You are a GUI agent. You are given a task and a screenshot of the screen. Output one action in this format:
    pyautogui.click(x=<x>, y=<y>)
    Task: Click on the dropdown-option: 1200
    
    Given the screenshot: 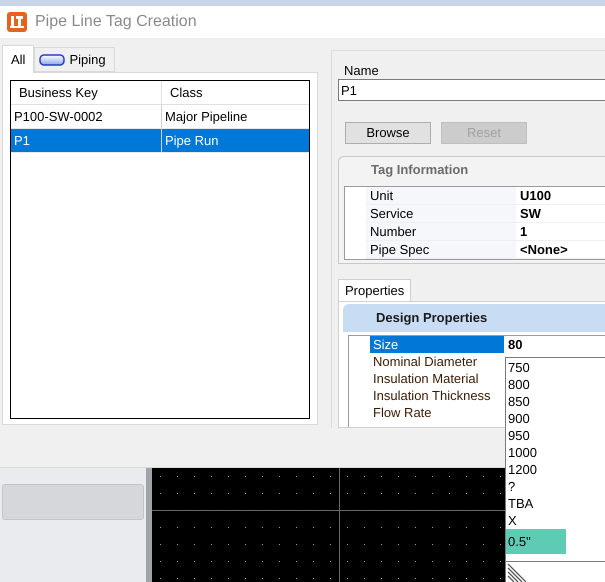 What is the action you would take?
    pyautogui.click(x=536, y=469)
    